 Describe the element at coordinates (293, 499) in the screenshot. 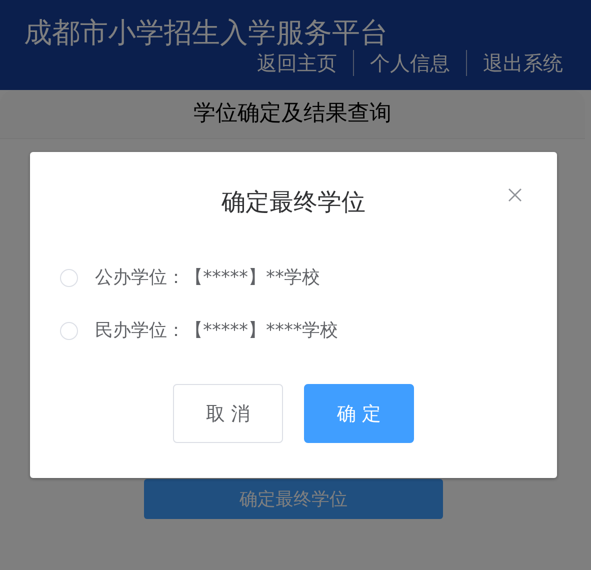

I see `final-place-button: 确定最终学位` at that location.